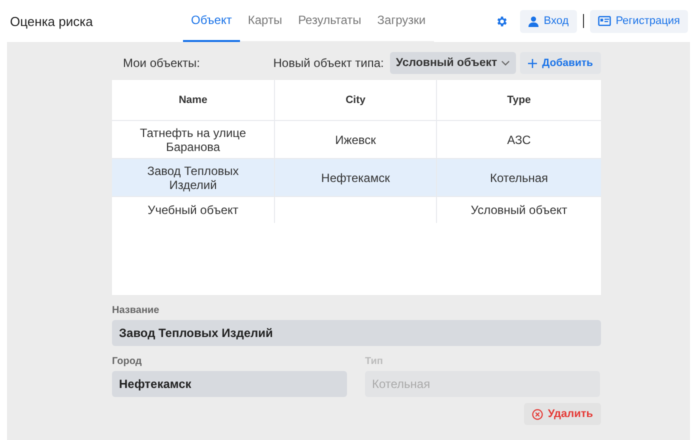  I want to click on plus-icon, so click(533, 63).